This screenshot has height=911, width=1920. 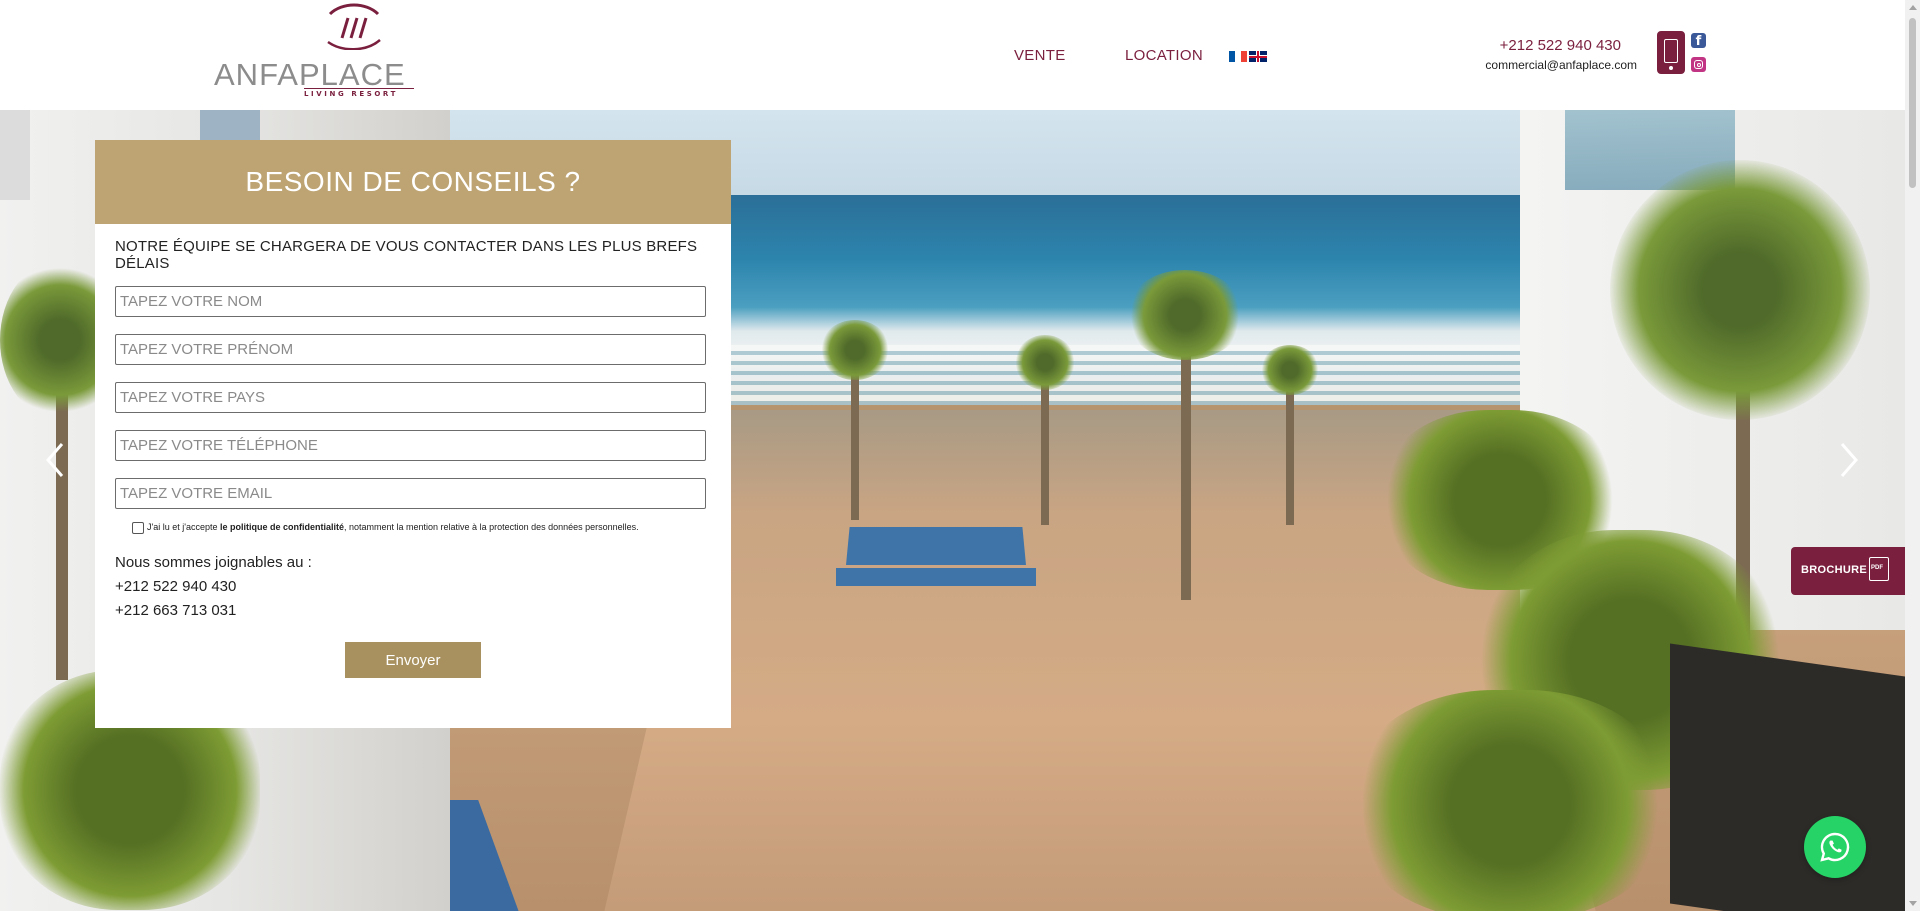 What do you see at coordinates (175, 586) in the screenshot?
I see `reach-phone-1: +212 522 940 430` at bounding box center [175, 586].